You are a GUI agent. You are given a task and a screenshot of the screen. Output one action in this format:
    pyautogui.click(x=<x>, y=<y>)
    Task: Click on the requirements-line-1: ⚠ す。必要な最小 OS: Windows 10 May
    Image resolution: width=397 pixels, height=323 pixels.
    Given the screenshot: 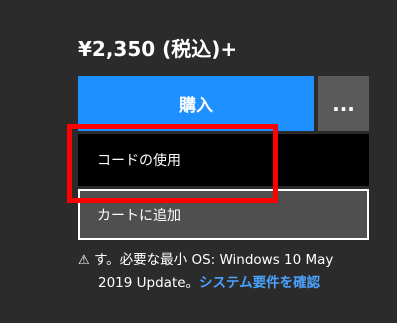 What is the action you would take?
    pyautogui.click(x=228, y=260)
    